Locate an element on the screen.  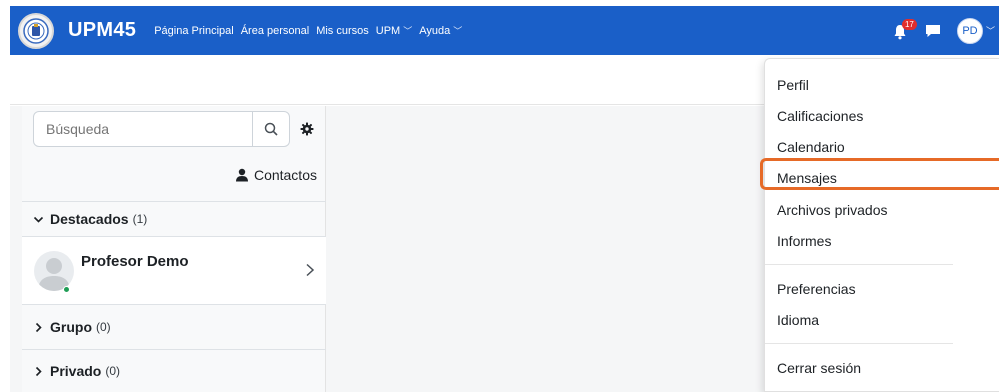
section-starred-label: Destacados is located at coordinates (89, 219).